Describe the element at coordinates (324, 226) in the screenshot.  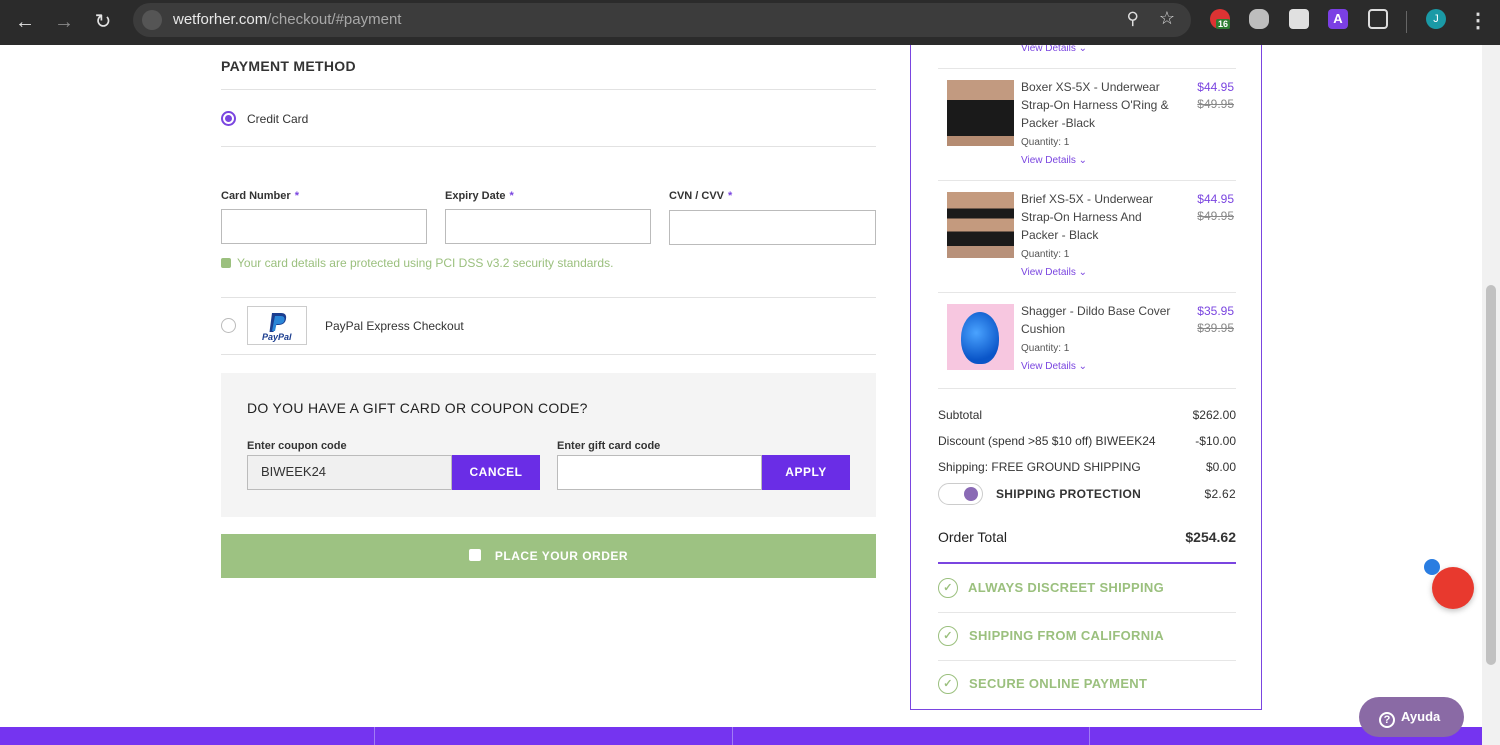
I see `card-number-input` at that location.